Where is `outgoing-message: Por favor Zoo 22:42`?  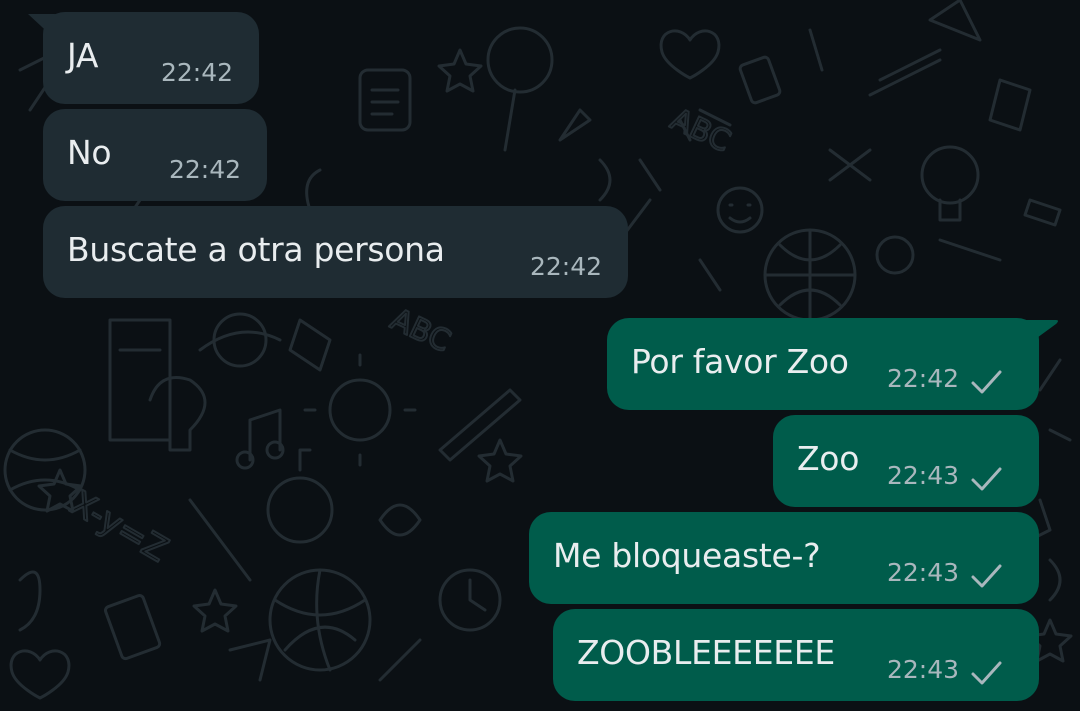
outgoing-message: Por favor Zoo 22:42 is located at coordinates (823, 364).